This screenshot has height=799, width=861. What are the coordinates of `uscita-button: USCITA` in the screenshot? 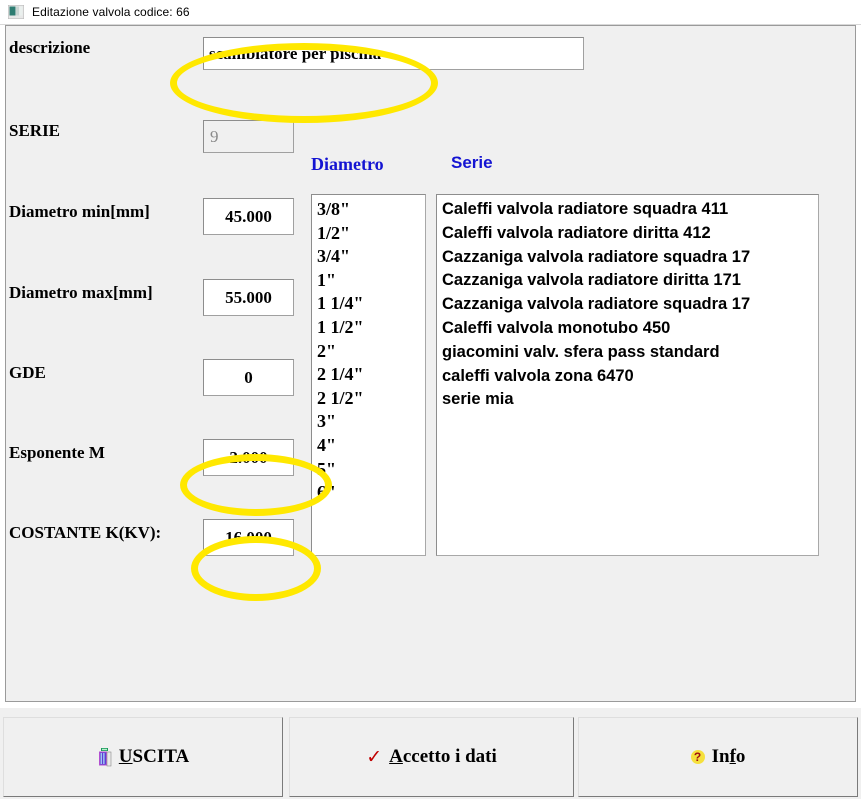 It's located at (143, 757).